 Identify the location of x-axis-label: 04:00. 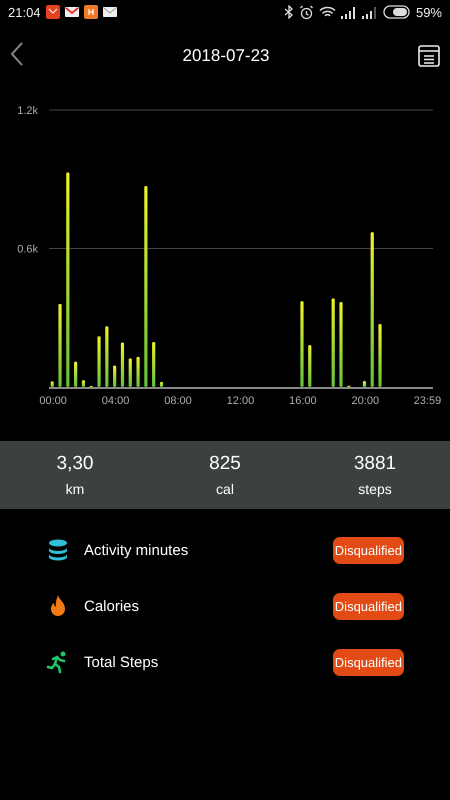
(116, 400).